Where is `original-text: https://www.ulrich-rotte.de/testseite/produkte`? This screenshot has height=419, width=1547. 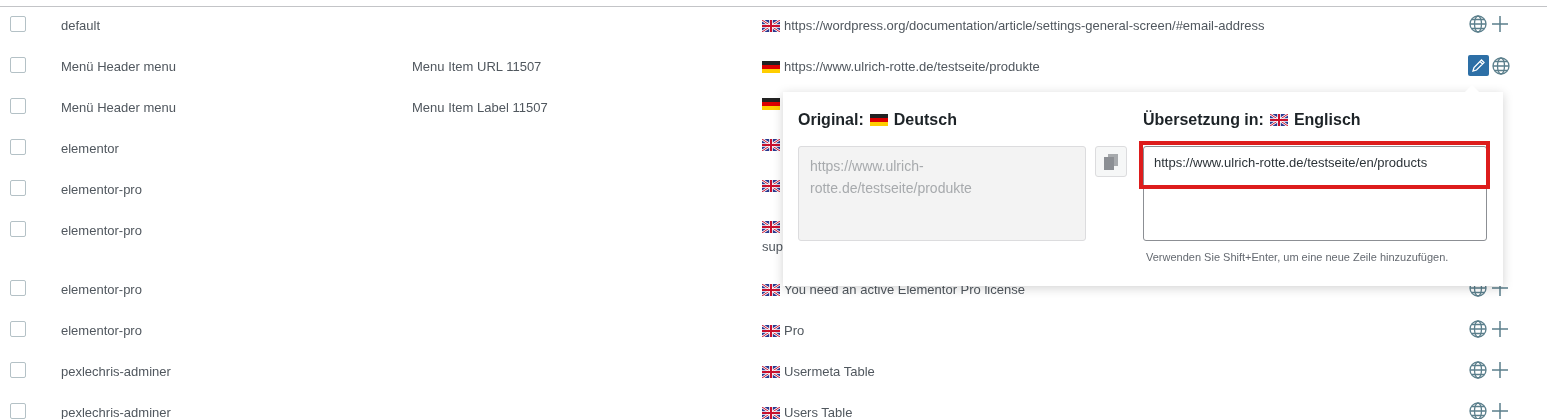
original-text: https://www.ulrich-rotte.de/testseite/produkte is located at coordinates (912, 67).